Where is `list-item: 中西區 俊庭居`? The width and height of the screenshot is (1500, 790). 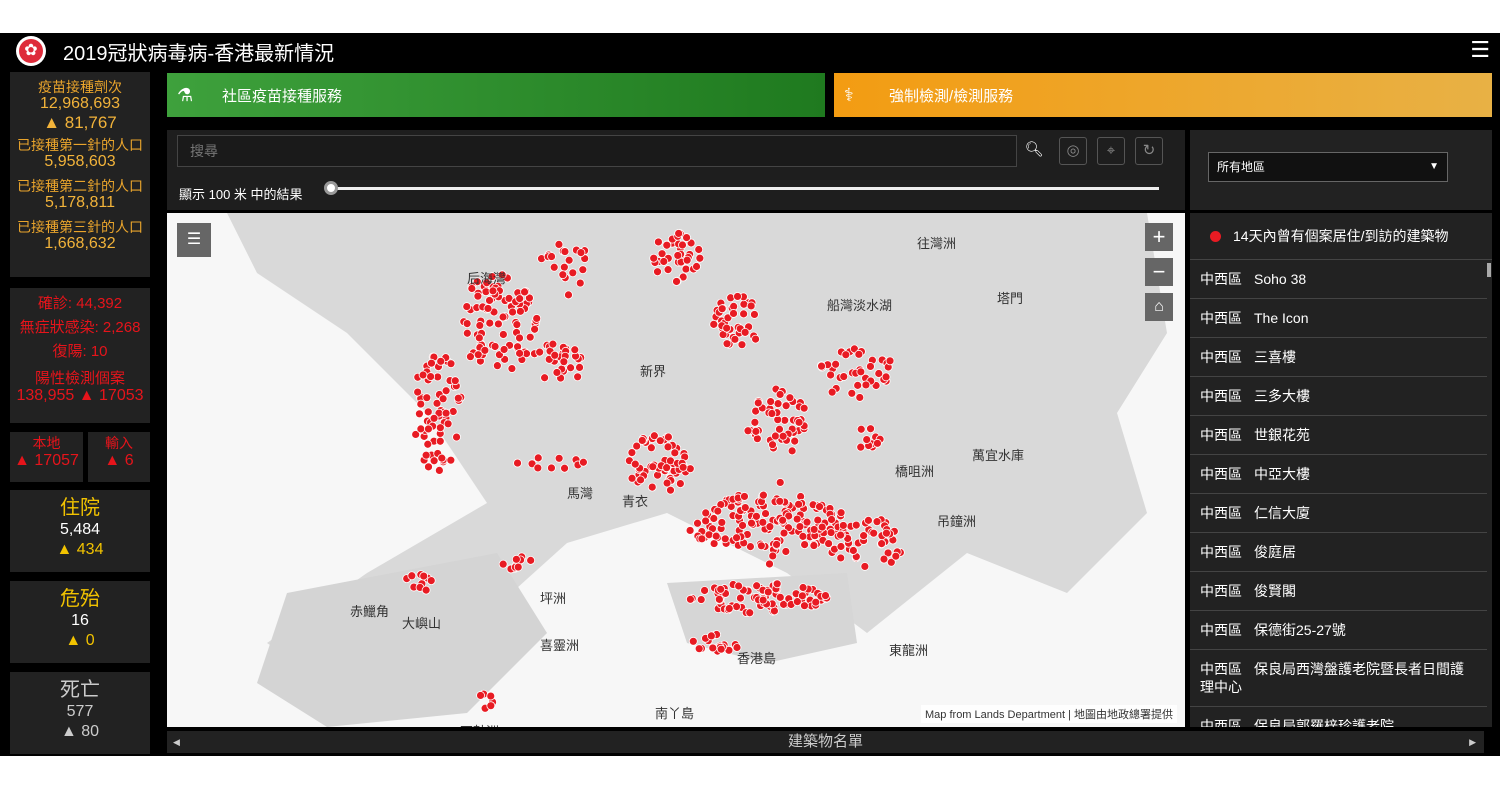 list-item: 中西區 俊庭居 is located at coordinates (1338, 552).